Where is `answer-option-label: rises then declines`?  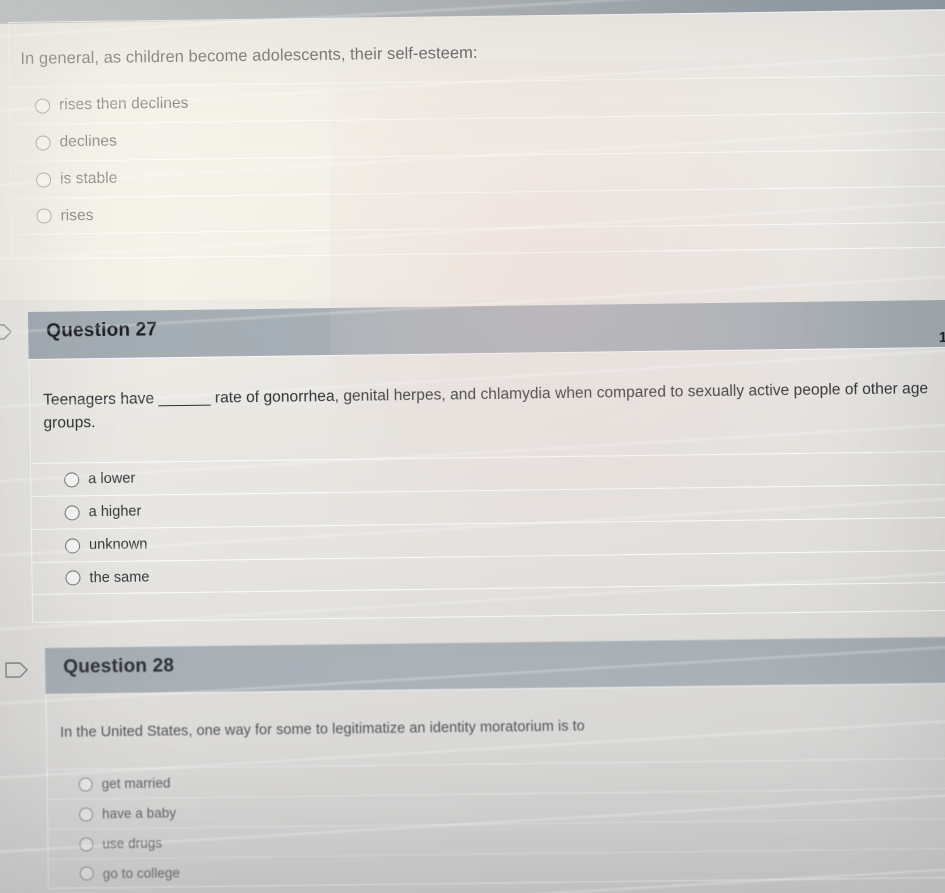
answer-option-label: rises then declines is located at coordinates (123, 104).